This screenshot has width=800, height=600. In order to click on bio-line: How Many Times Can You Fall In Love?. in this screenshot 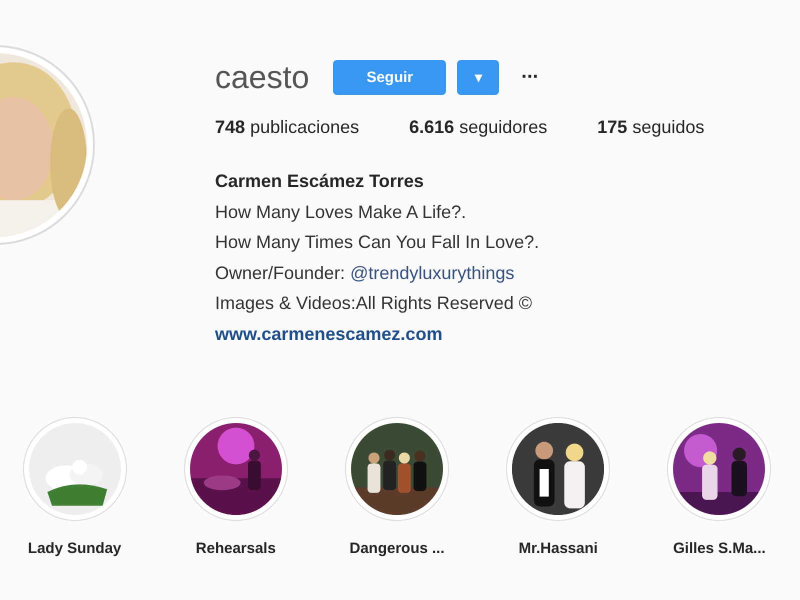, I will do `click(377, 242)`.